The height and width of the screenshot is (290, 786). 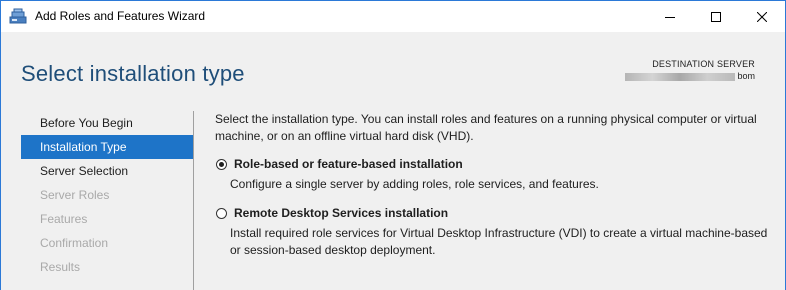 I want to click on nav-item-before-you-begin: Before You Begin, so click(x=107, y=123).